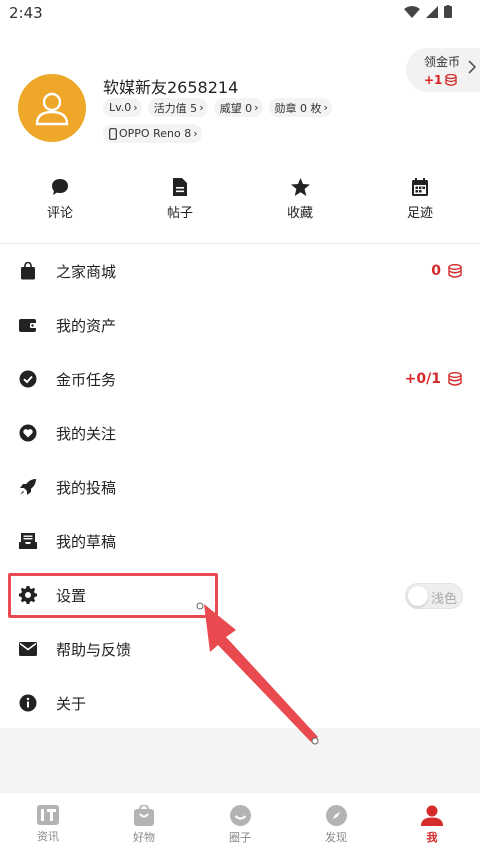  Describe the element at coordinates (432, 815) in the screenshot. I see `person-icon` at that location.